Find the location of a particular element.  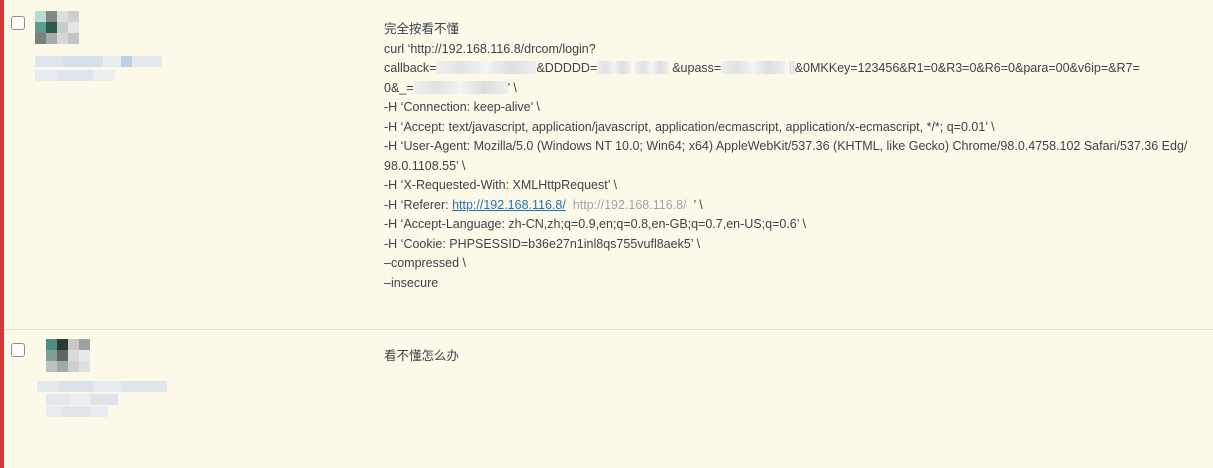

quote-close: ’ \ is located at coordinates (512, 87).